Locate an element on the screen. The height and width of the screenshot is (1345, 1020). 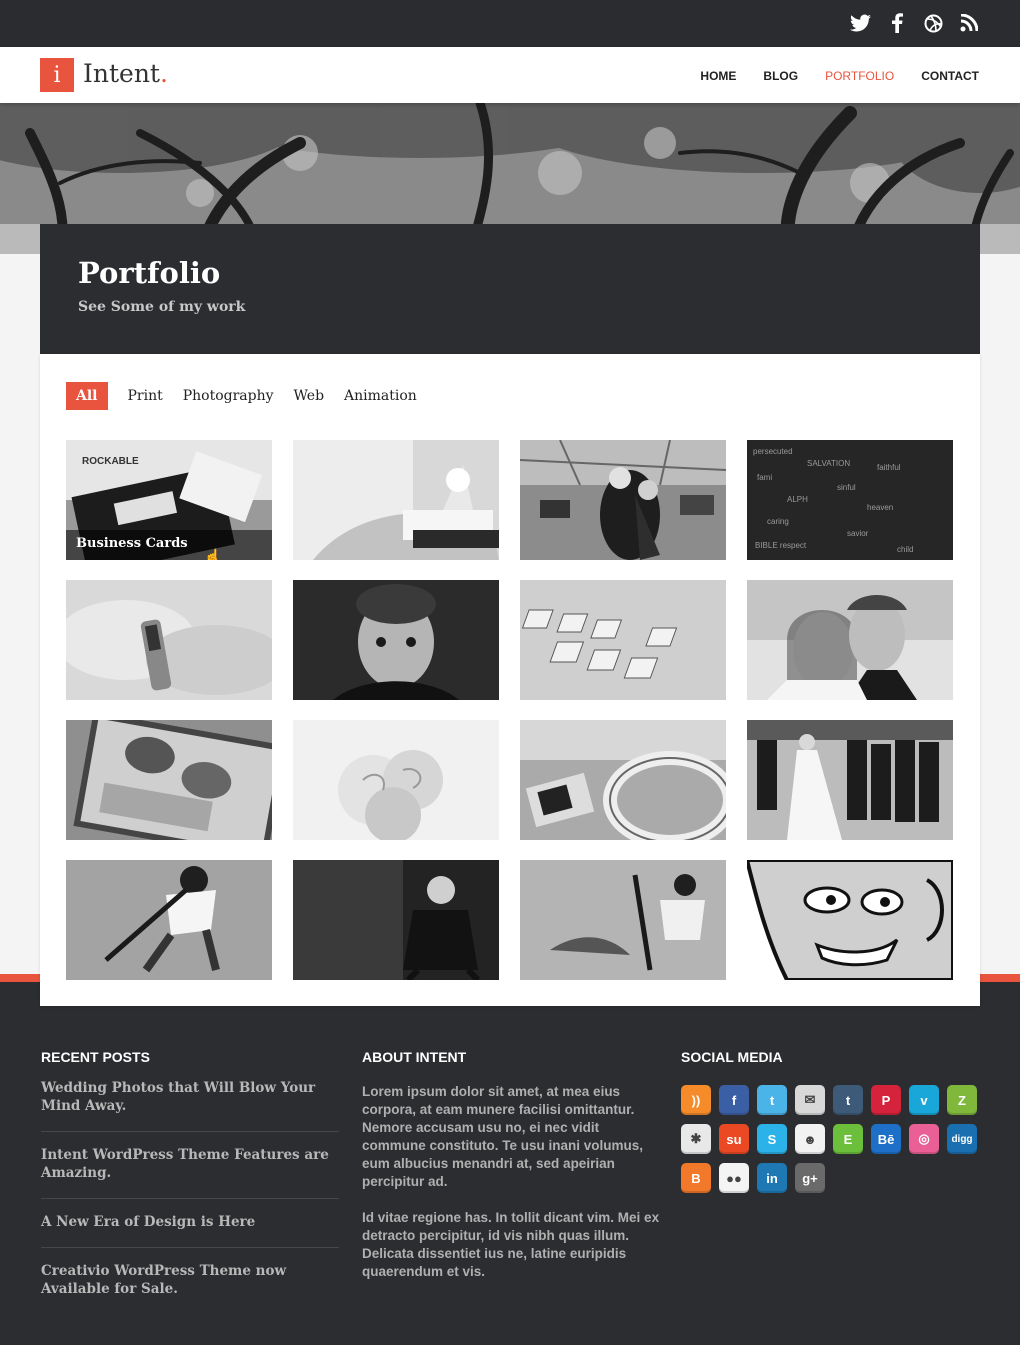
logo-mark: i is located at coordinates (57, 75).